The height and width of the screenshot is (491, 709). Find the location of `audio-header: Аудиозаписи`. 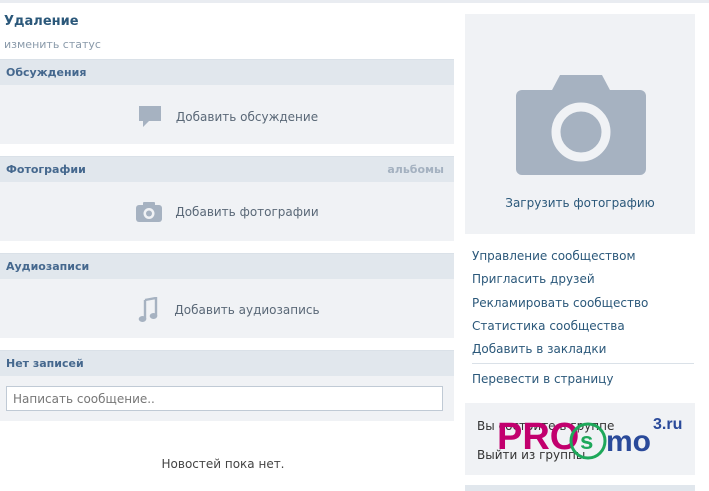

audio-header: Аудиозаписи is located at coordinates (227, 266).